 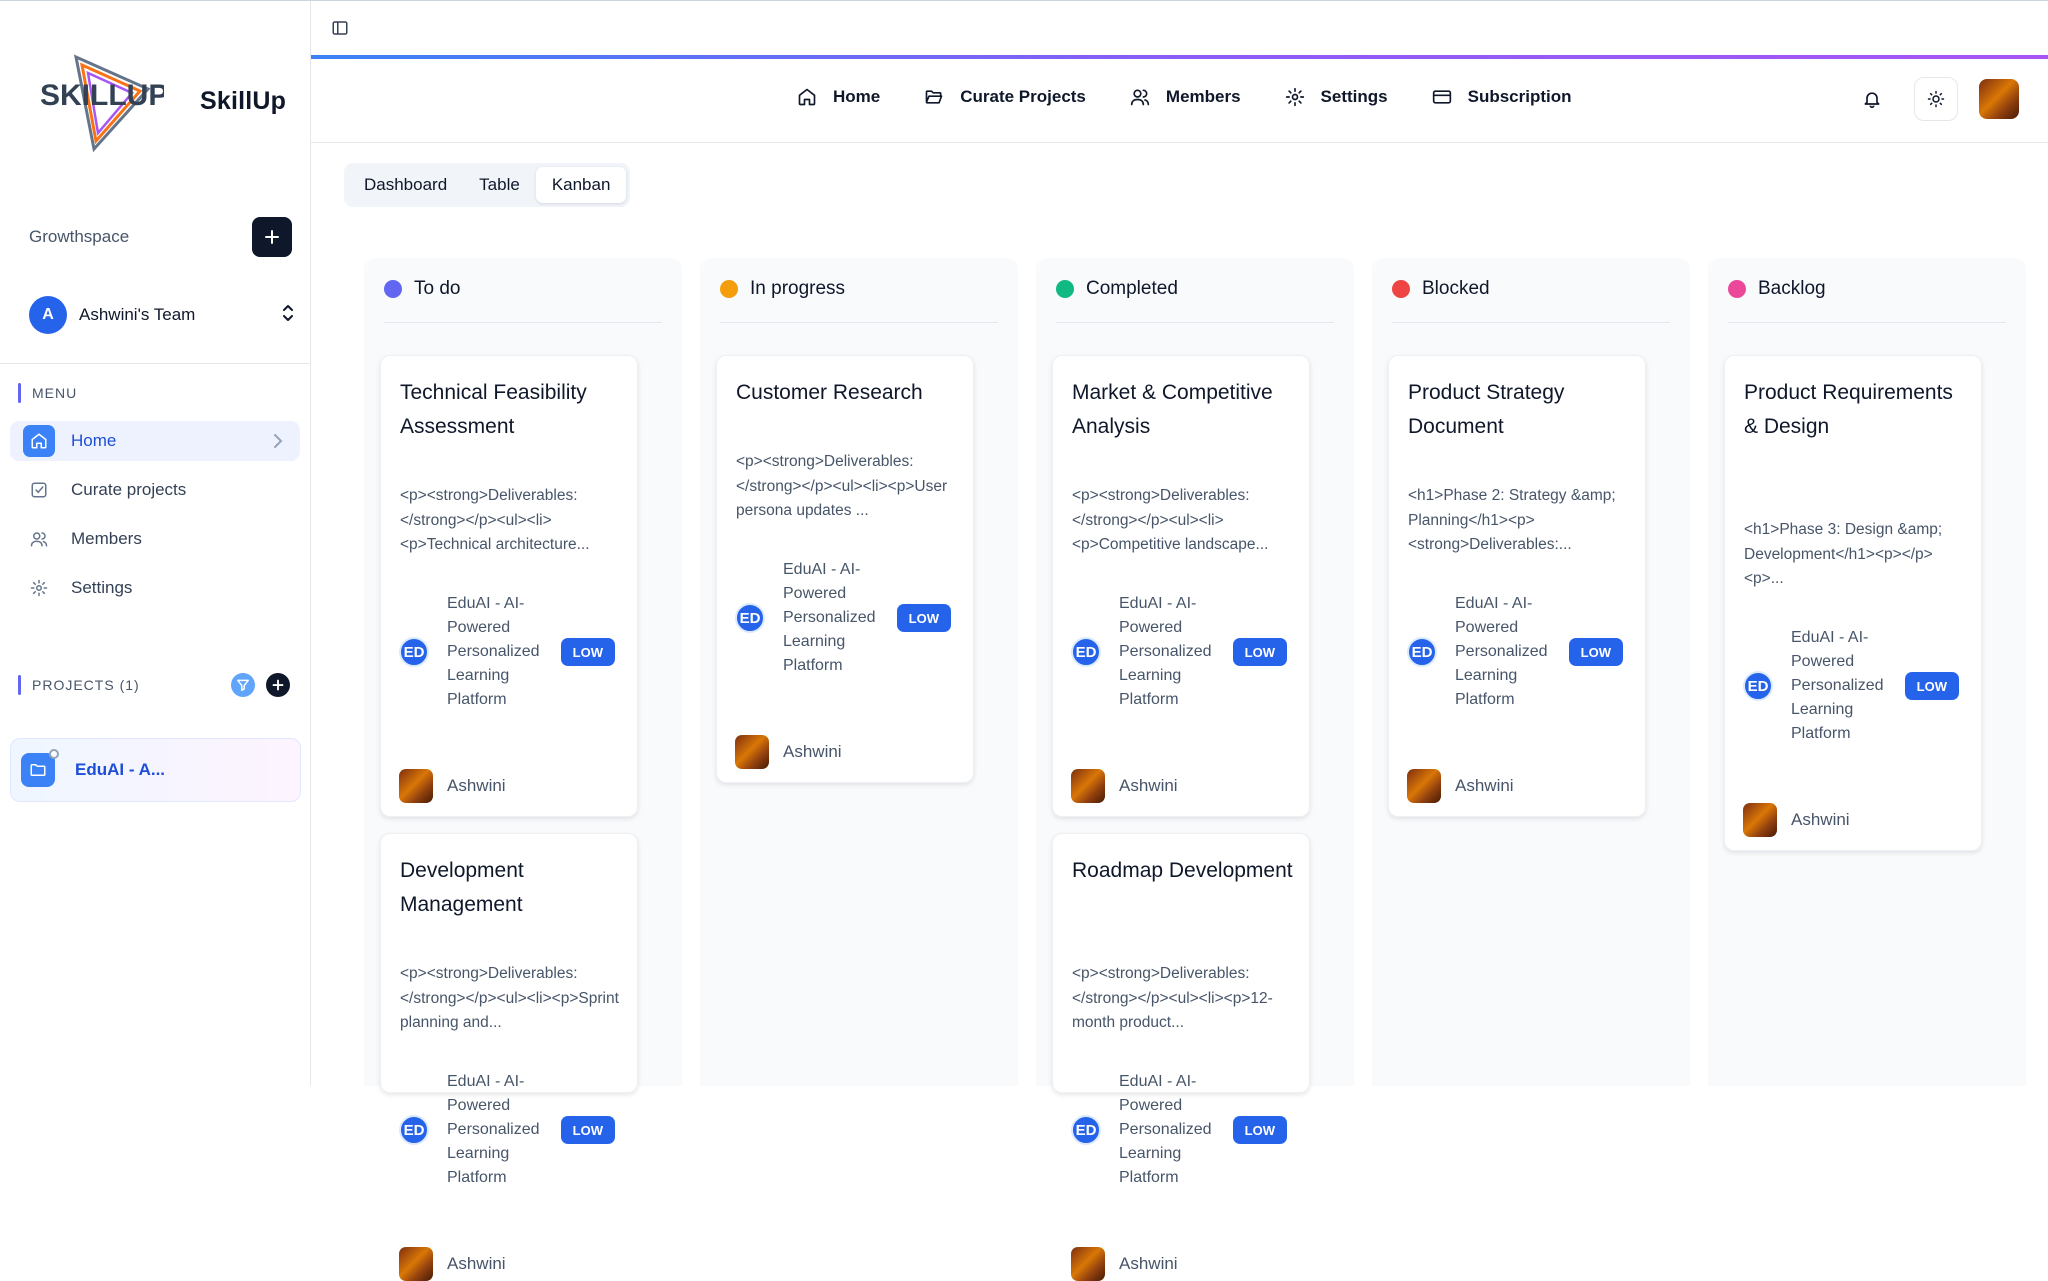 I want to click on tab-kanban: Kanban, so click(x=581, y=185).